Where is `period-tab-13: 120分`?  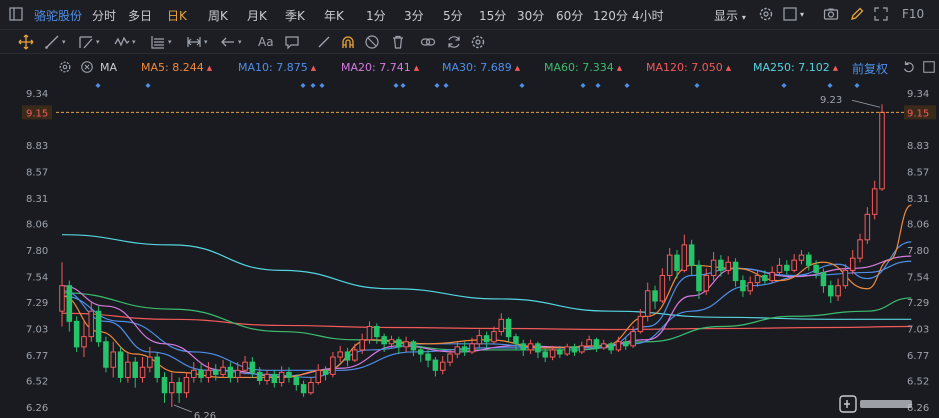
period-tab-13: 120分 is located at coordinates (610, 15).